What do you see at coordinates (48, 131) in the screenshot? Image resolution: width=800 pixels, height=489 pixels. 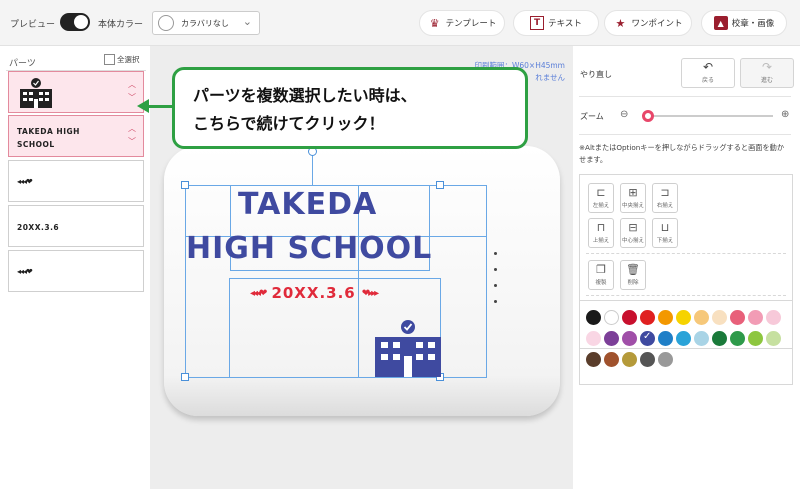 I see `part-text-line1: TAKEDA HIGH` at bounding box center [48, 131].